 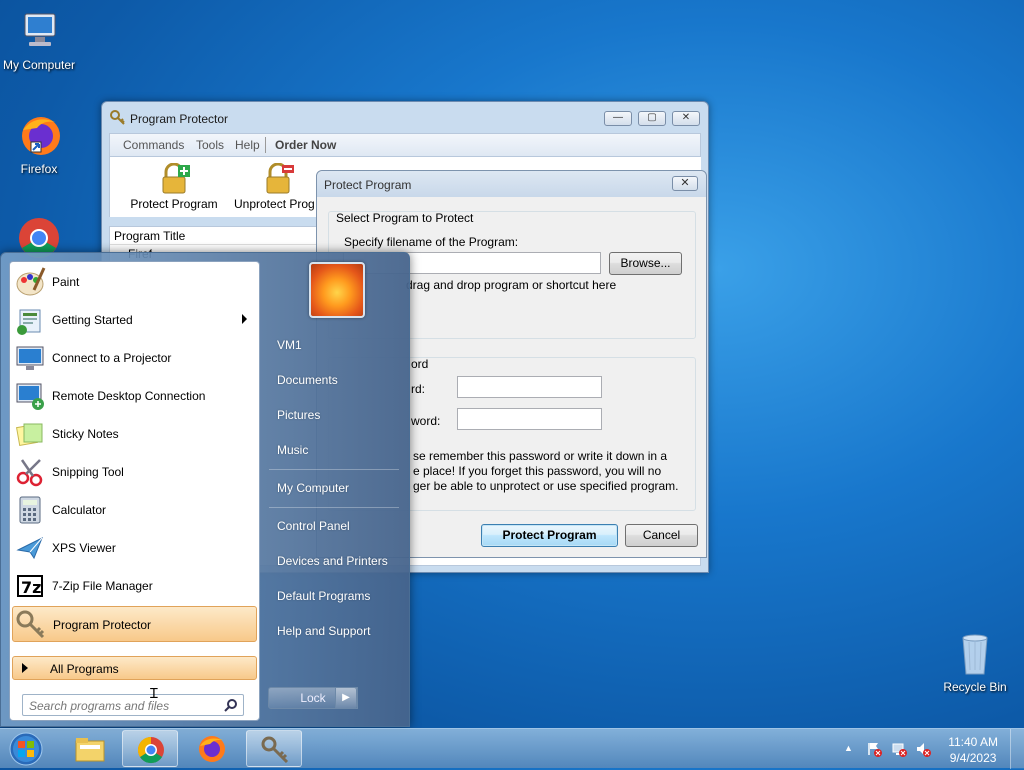 What do you see at coordinates (973, 742) in the screenshot?
I see `clock-time: 11:40 AM` at bounding box center [973, 742].